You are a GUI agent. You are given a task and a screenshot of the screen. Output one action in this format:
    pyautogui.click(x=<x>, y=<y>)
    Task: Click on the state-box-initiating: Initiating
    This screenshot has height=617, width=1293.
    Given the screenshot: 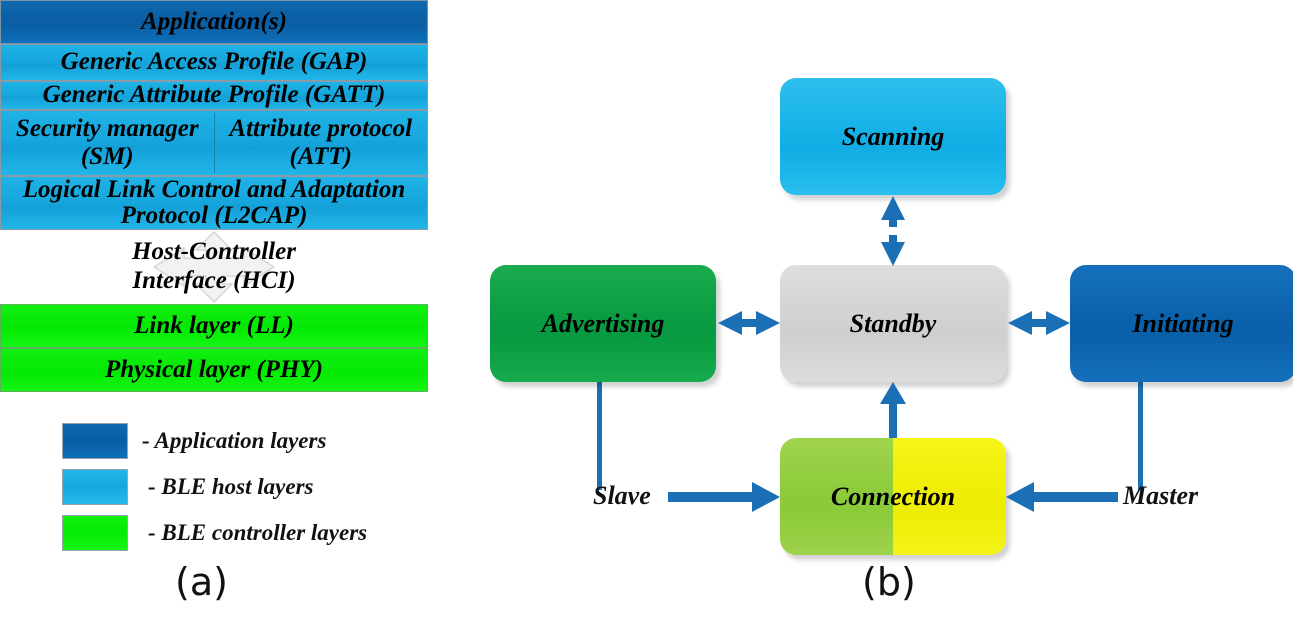 What is the action you would take?
    pyautogui.click(x=1181, y=323)
    